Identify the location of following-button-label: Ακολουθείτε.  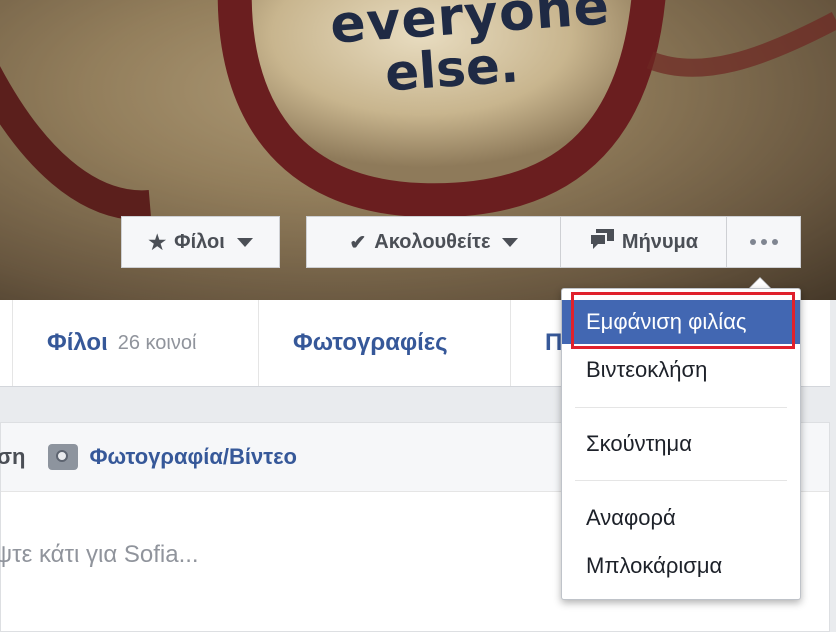
(432, 241).